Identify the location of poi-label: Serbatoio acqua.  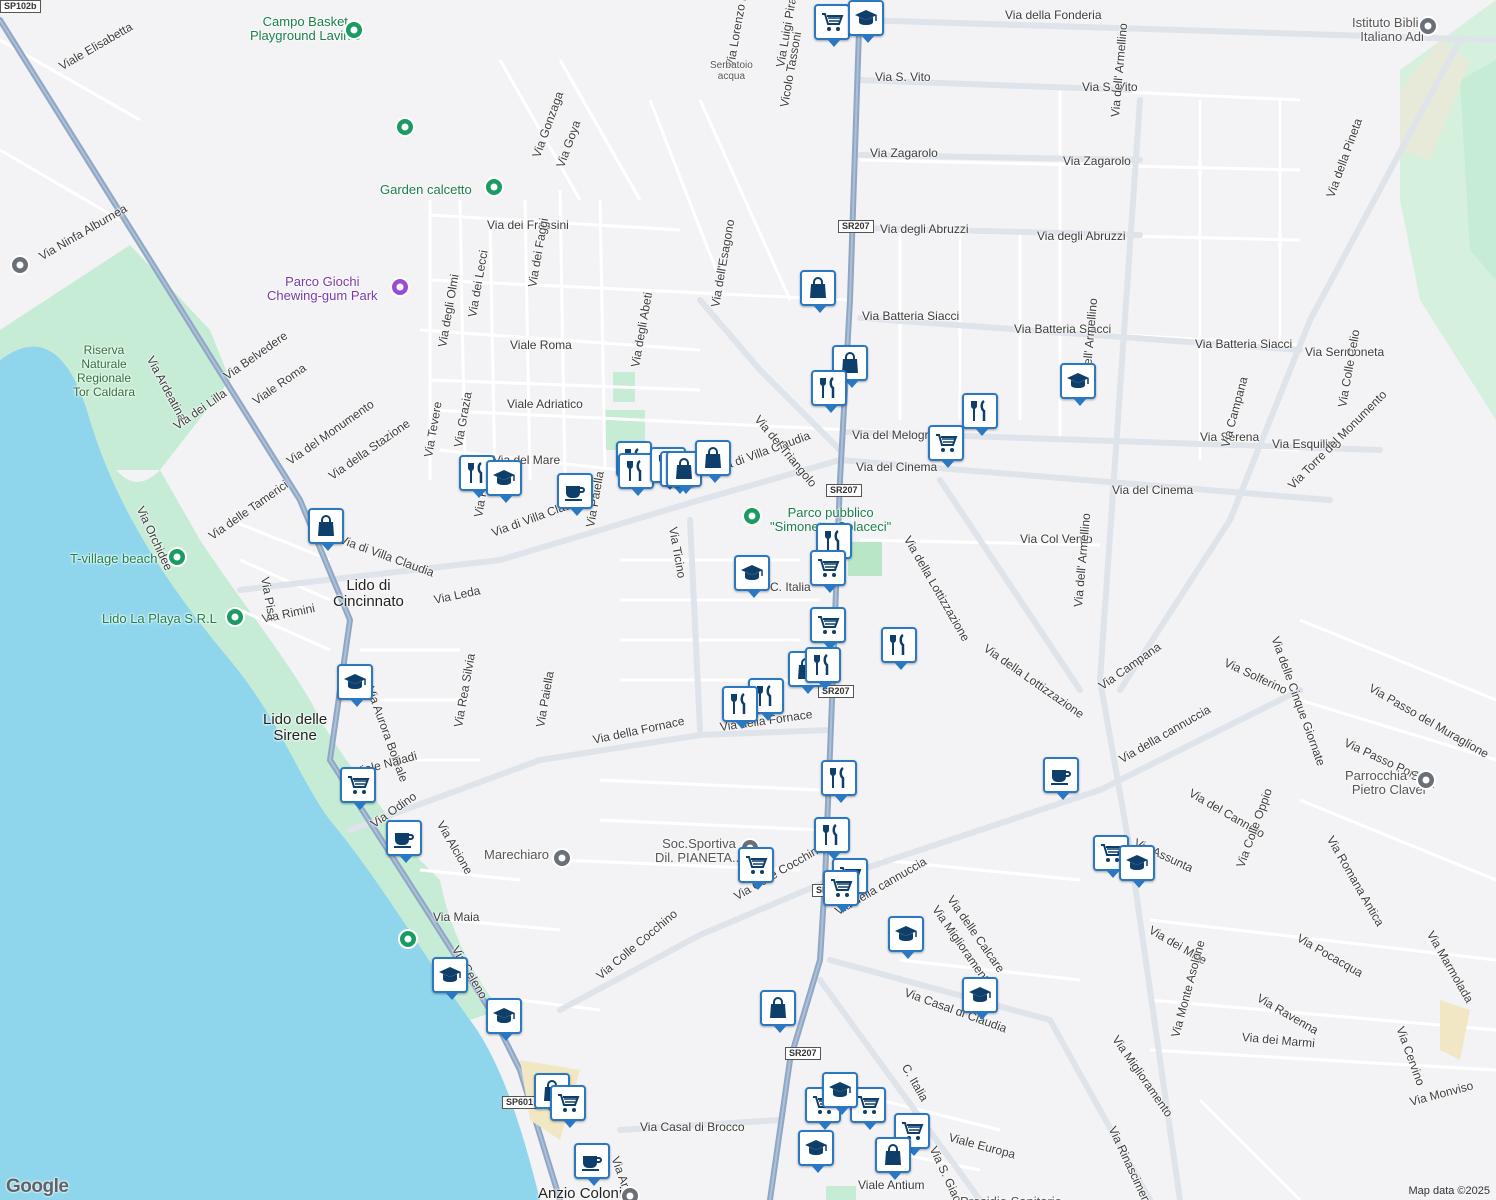
(731, 71).